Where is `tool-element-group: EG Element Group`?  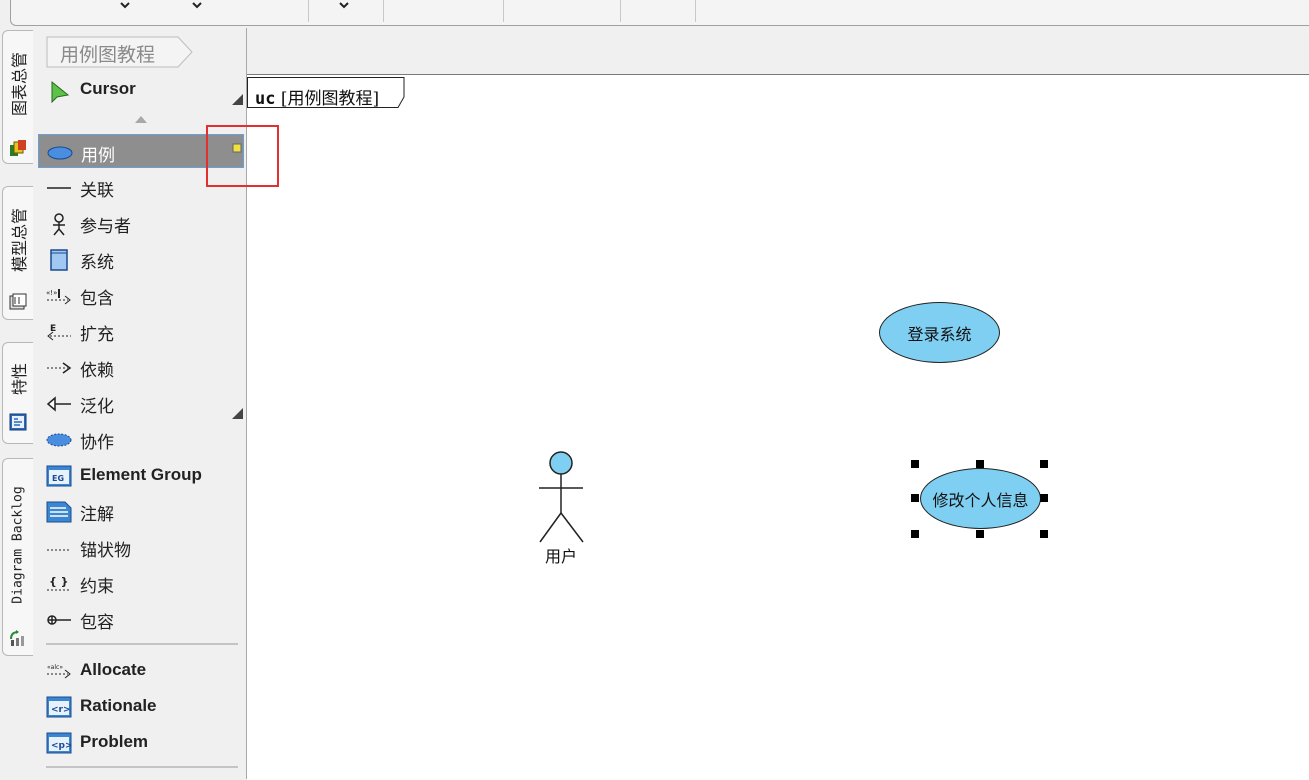 tool-element-group: EG Element Group is located at coordinates (141, 475).